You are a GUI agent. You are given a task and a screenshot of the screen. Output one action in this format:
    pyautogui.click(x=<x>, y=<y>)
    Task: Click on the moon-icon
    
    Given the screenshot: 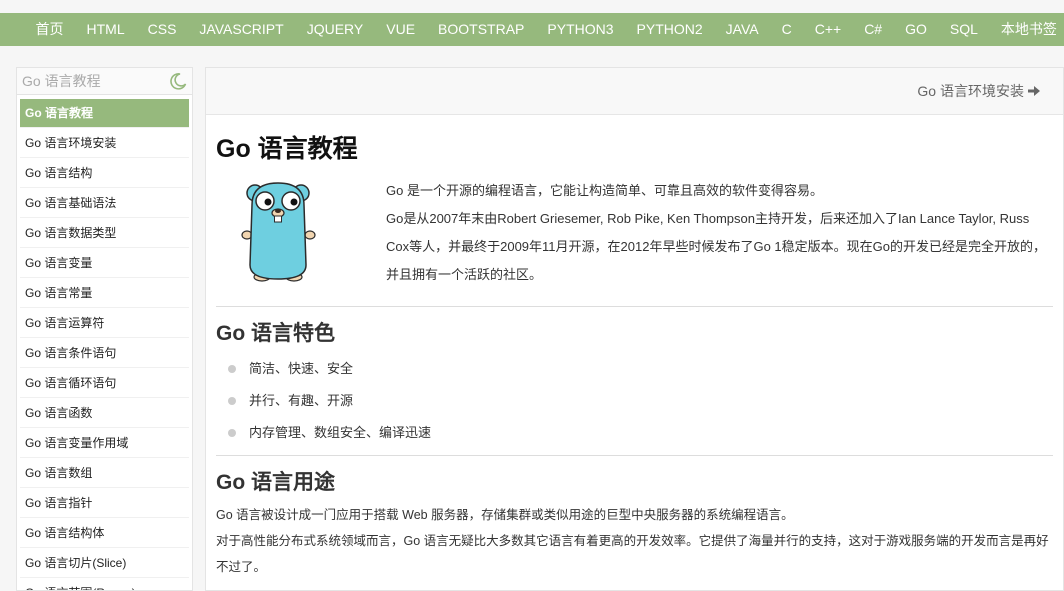 What is the action you would take?
    pyautogui.click(x=178, y=81)
    